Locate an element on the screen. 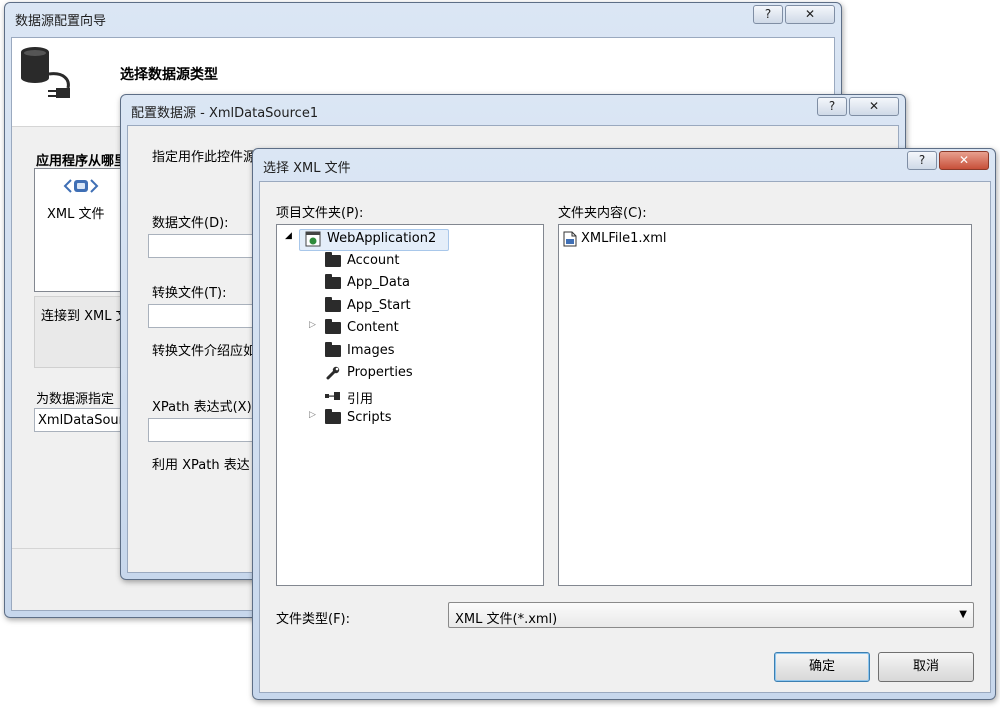  file-name: XMLFile1.xml is located at coordinates (624, 238).